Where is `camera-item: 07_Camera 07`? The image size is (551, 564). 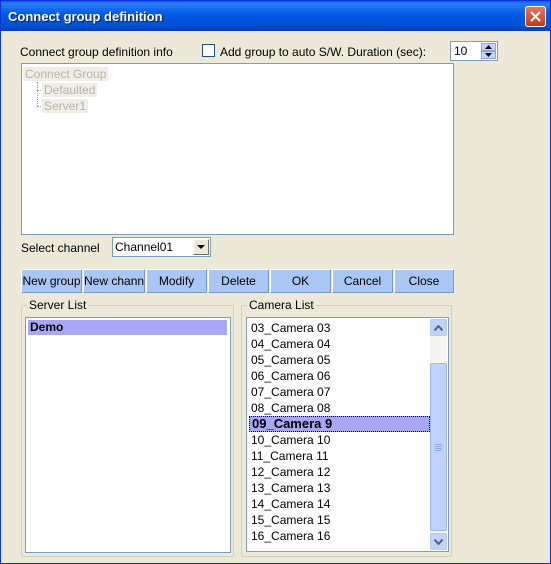 camera-item: 07_Camera 07 is located at coordinates (339, 392).